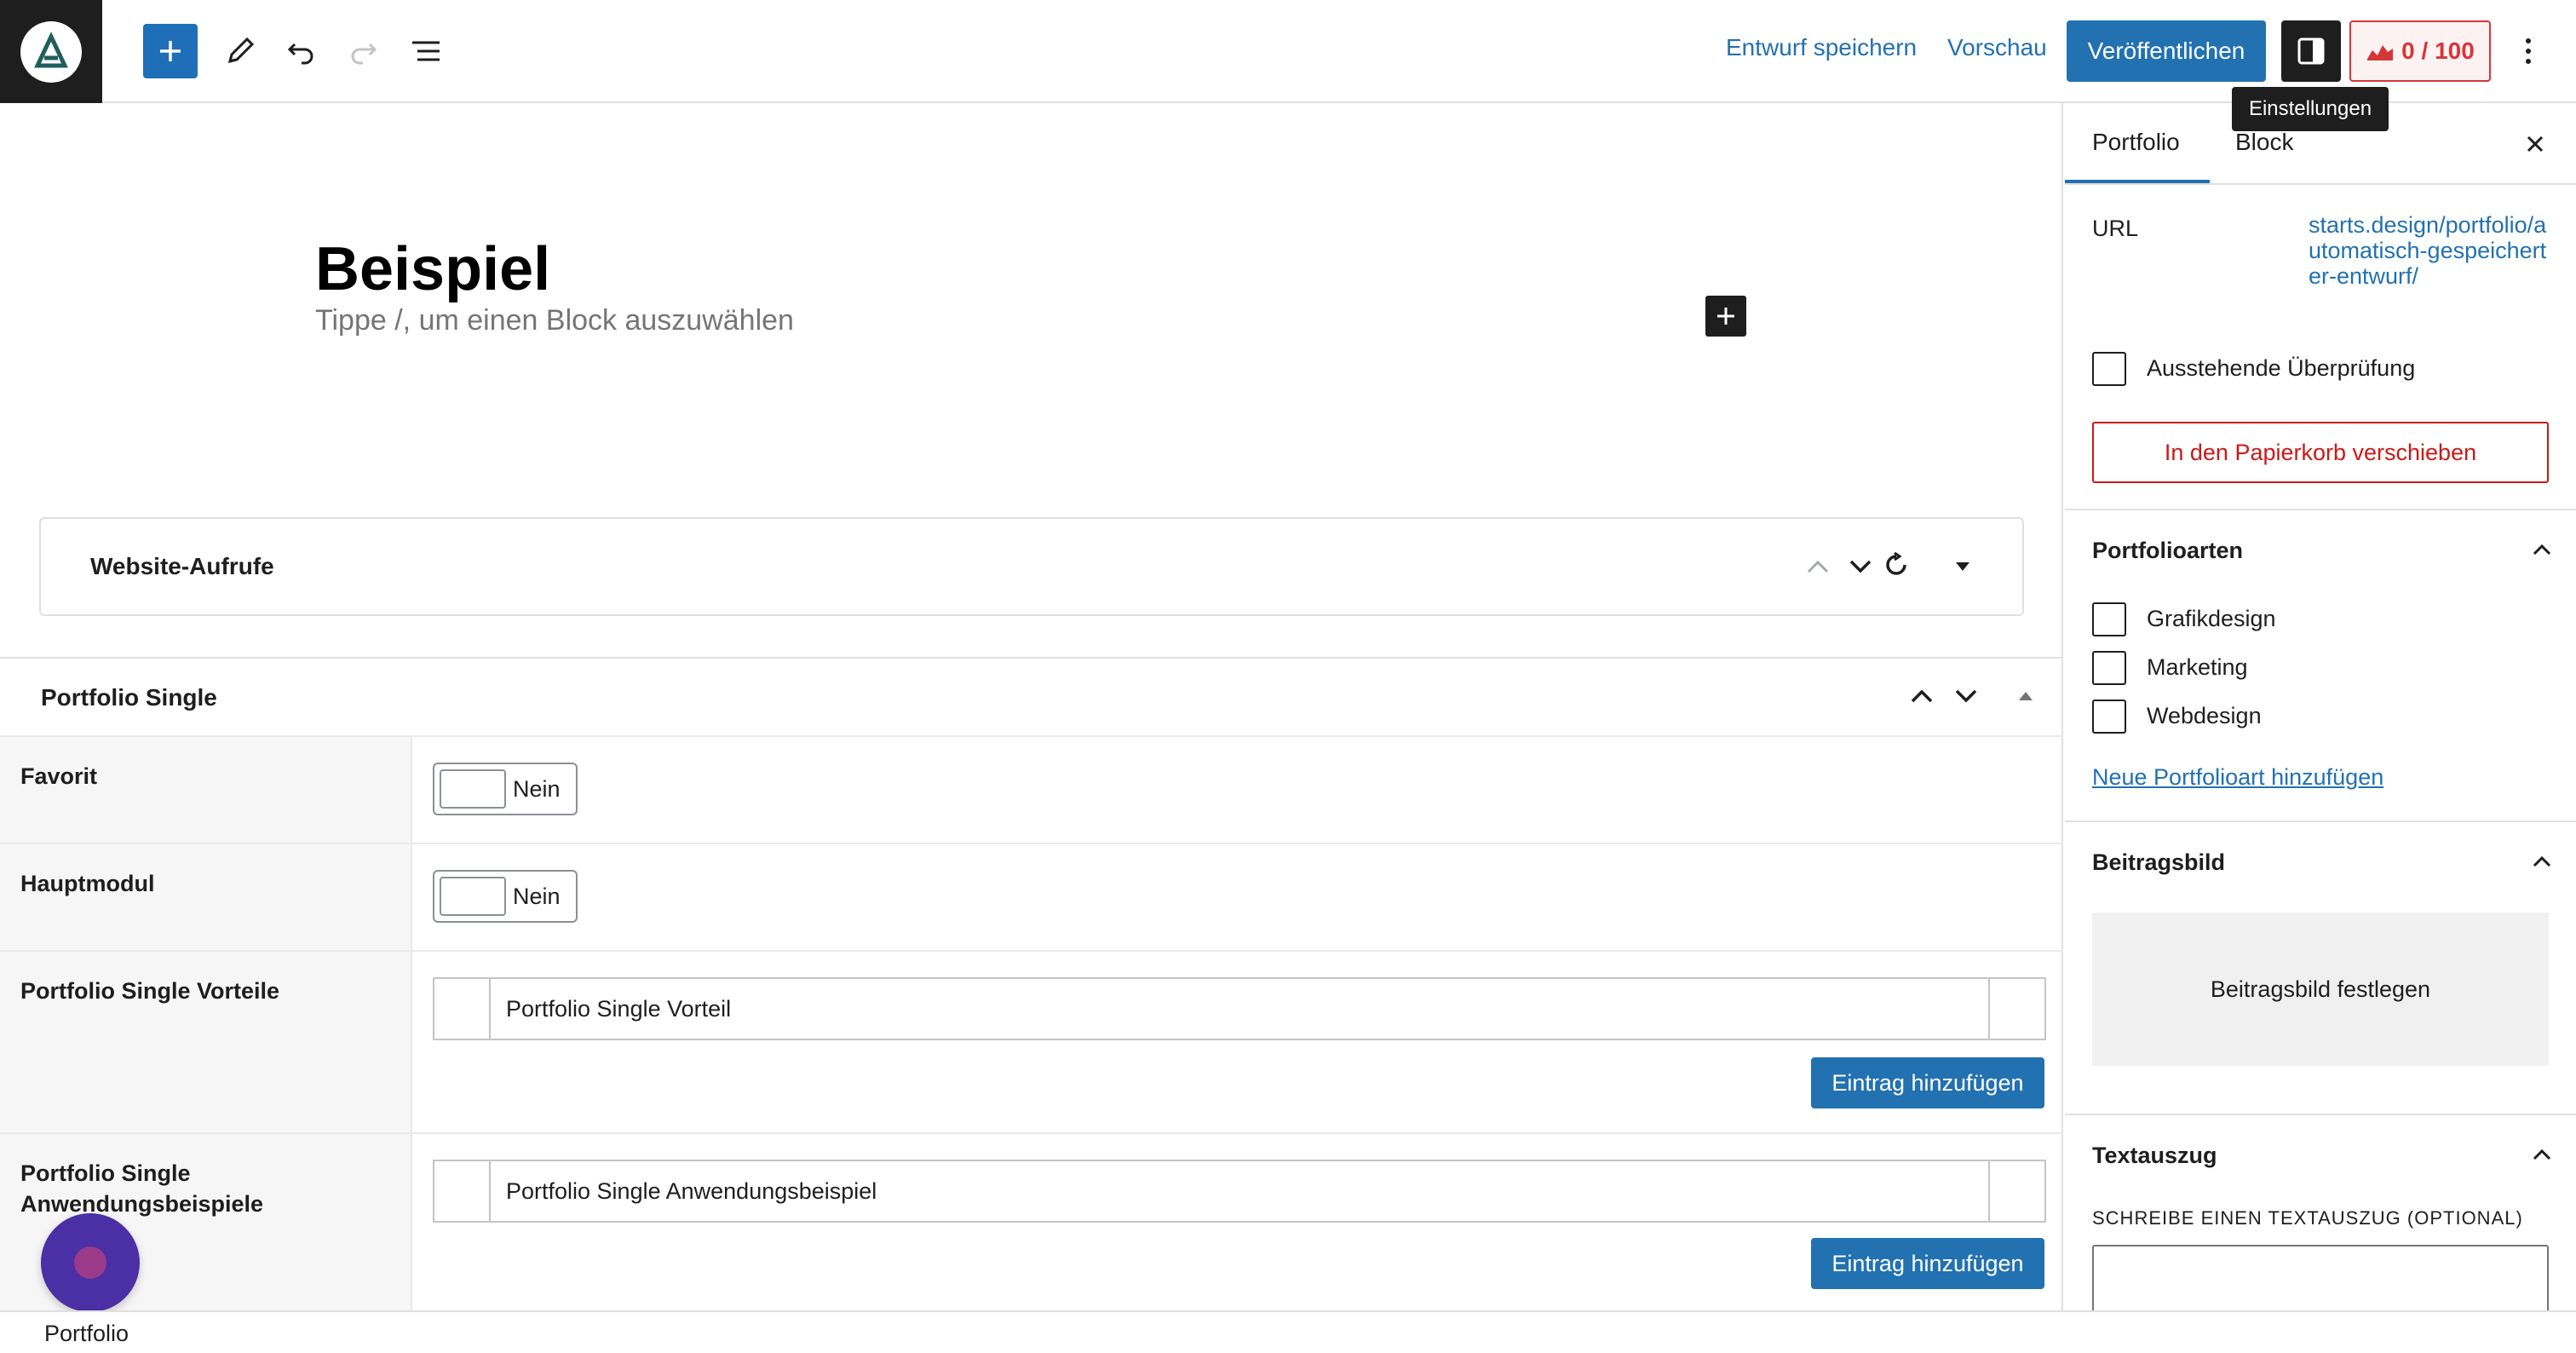 The image size is (2576, 1353). What do you see at coordinates (88, 883) in the screenshot?
I see `field-label: Hauptmodul` at bounding box center [88, 883].